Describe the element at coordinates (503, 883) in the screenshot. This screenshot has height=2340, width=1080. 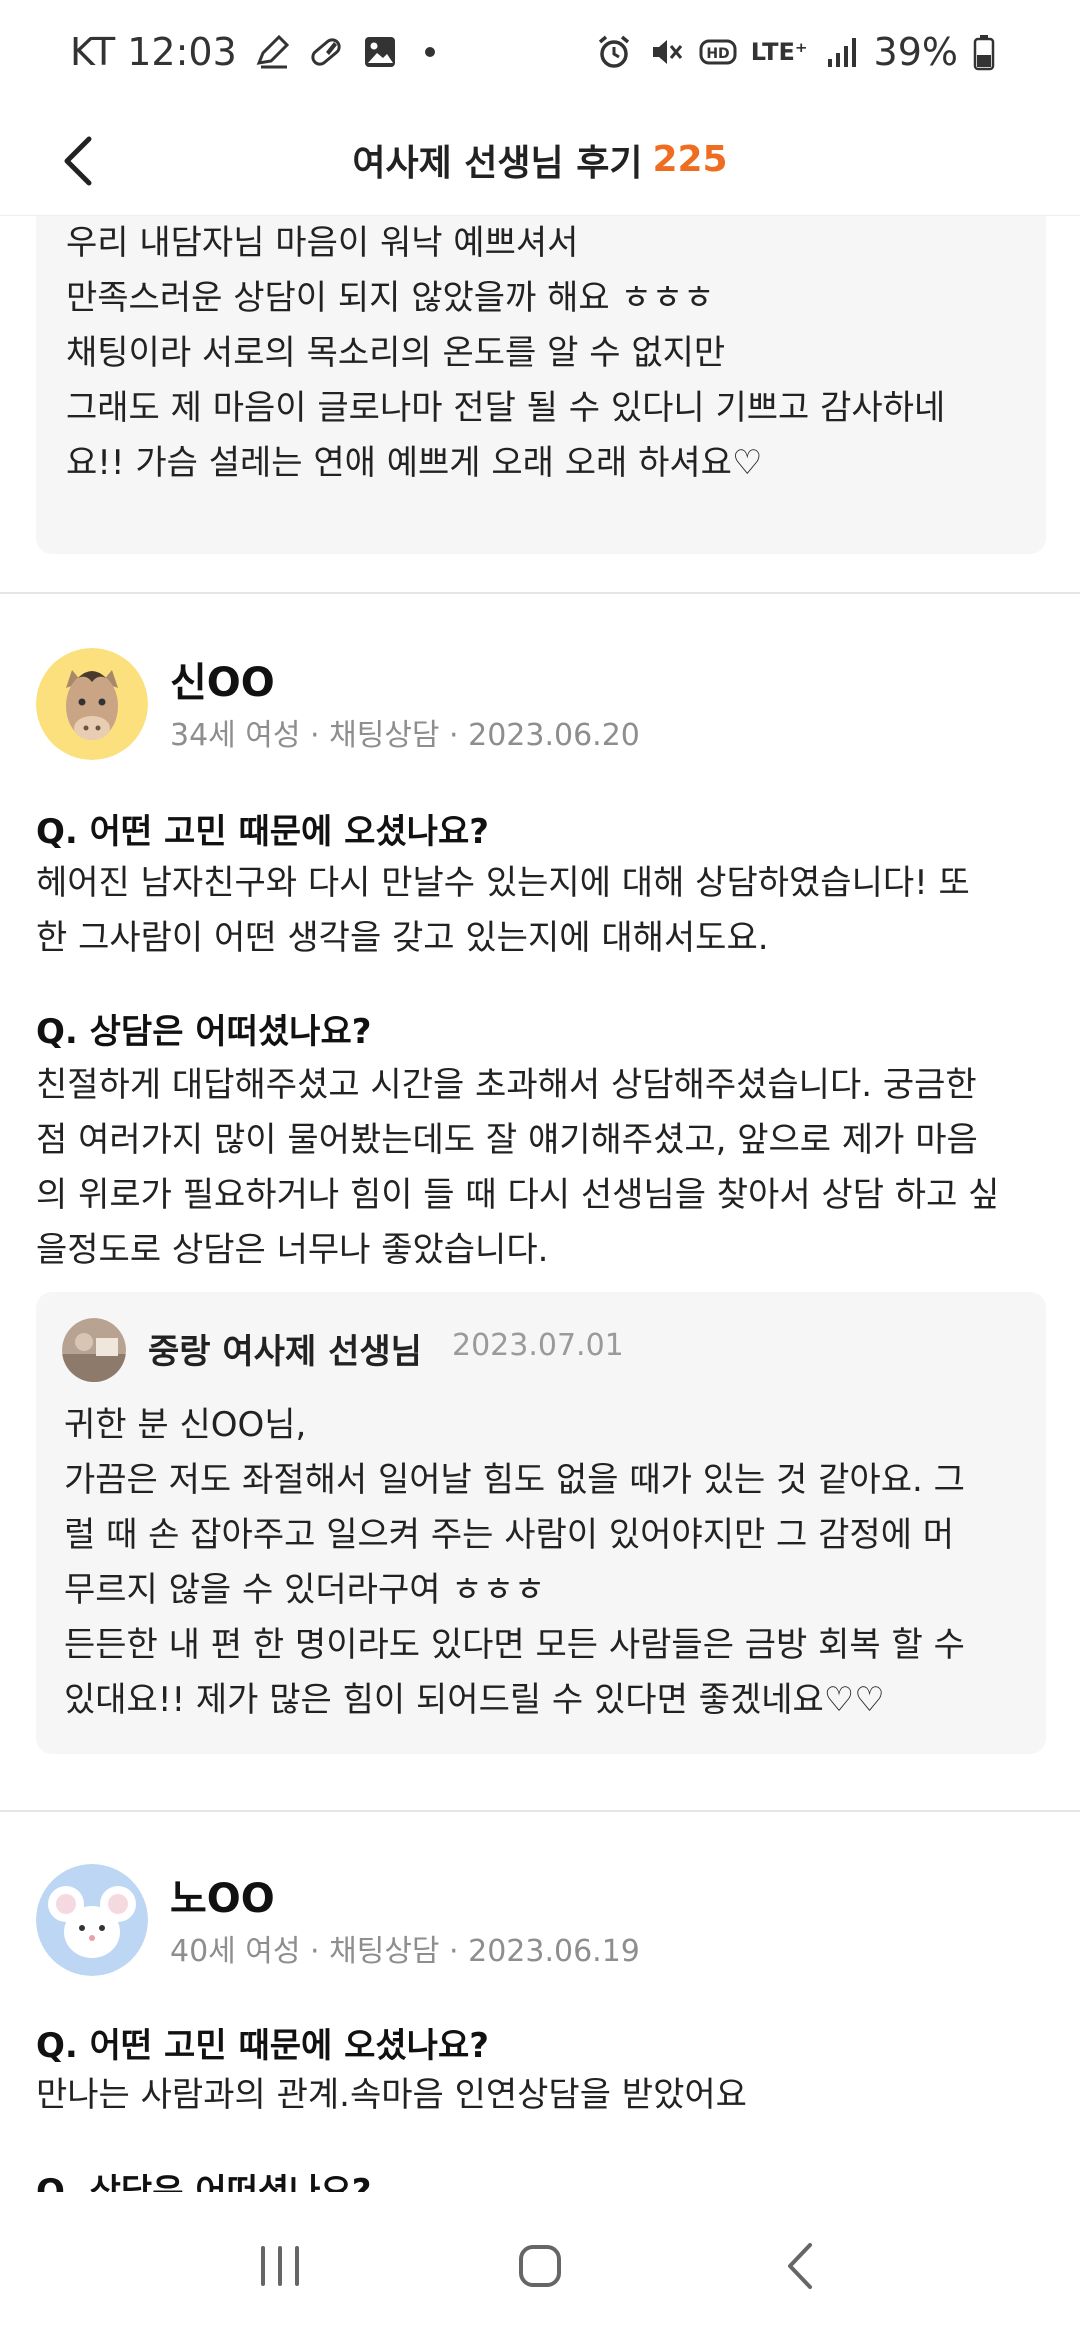
I see `answer-line: 헤어진 남자친구와 다시 만날수 있는지에 대해 상담하였습니다! 또` at that location.